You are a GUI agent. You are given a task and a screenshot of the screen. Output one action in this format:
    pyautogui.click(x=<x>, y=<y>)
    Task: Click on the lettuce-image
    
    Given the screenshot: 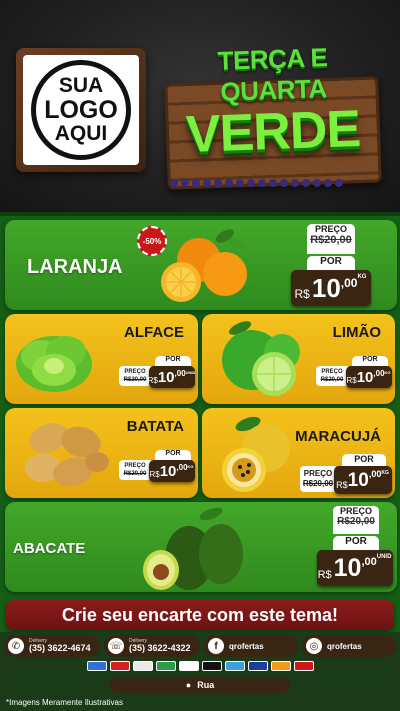 What is the action you would take?
    pyautogui.click(x=54, y=364)
    